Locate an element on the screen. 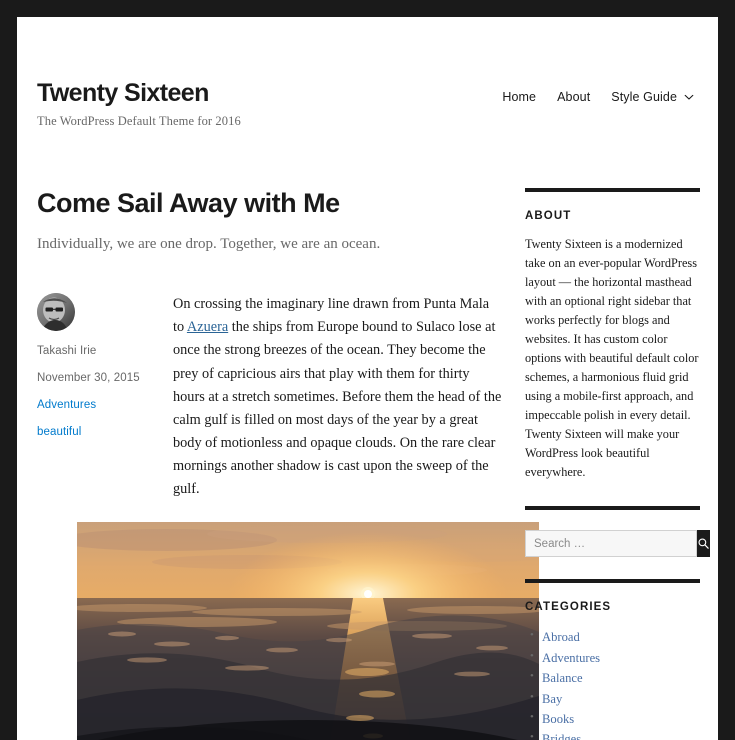 The height and width of the screenshot is (740, 735). site-description: The WordPress Default Theme for 2016 is located at coordinates (139, 120).